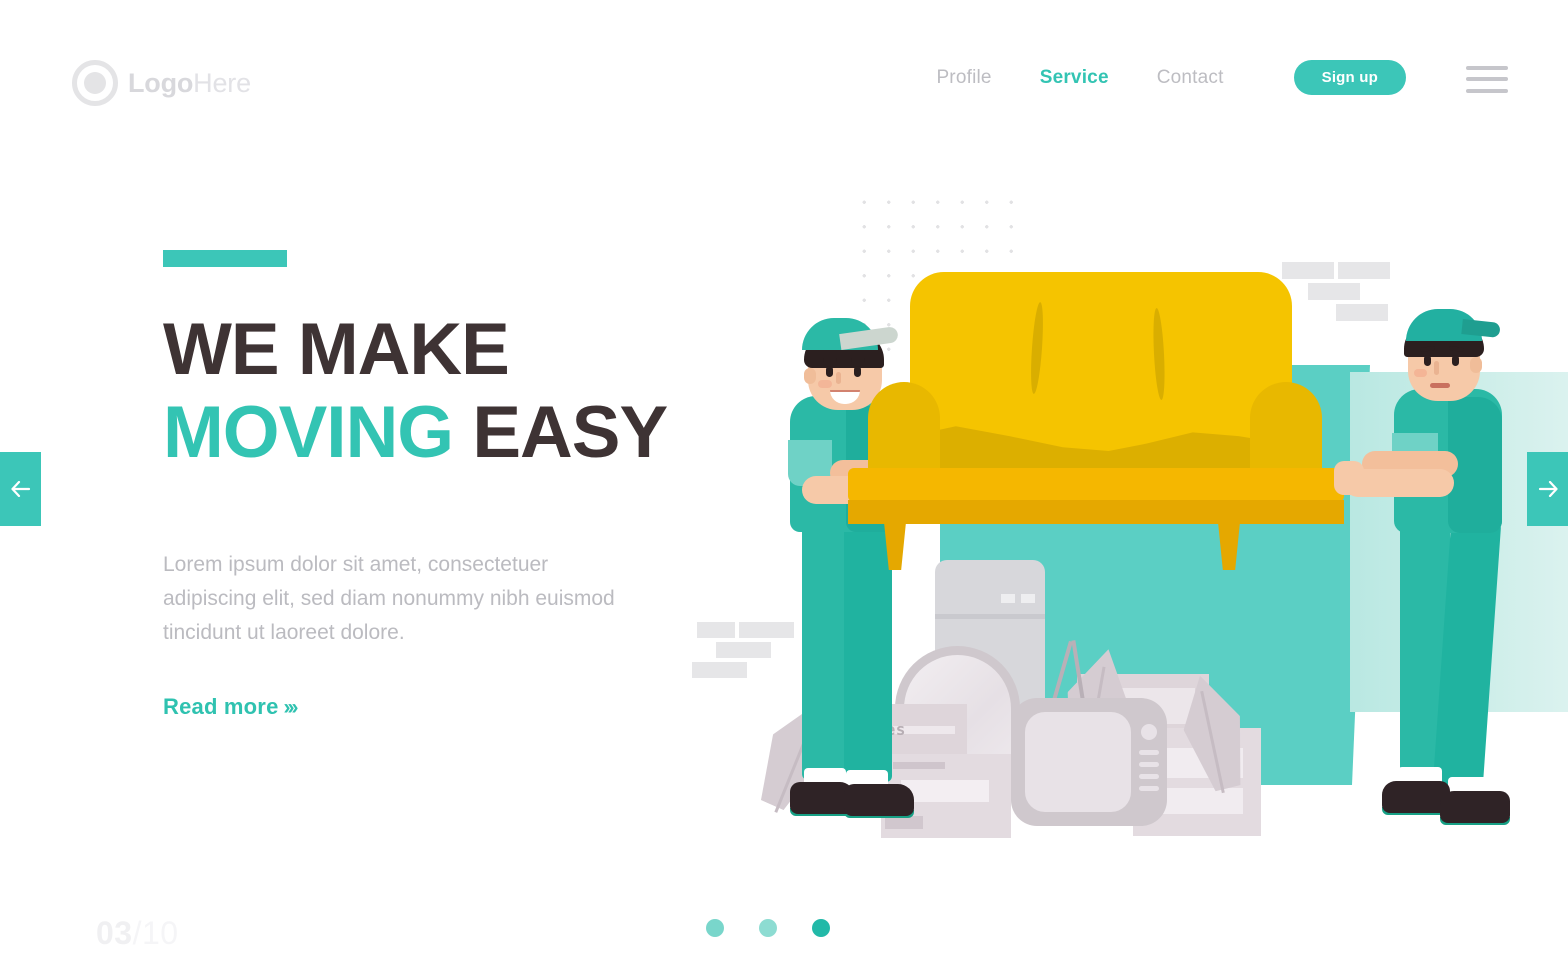 This screenshot has width=1568, height=980. Describe the element at coordinates (743, 650) in the screenshot. I see `brick-decoration` at that location.